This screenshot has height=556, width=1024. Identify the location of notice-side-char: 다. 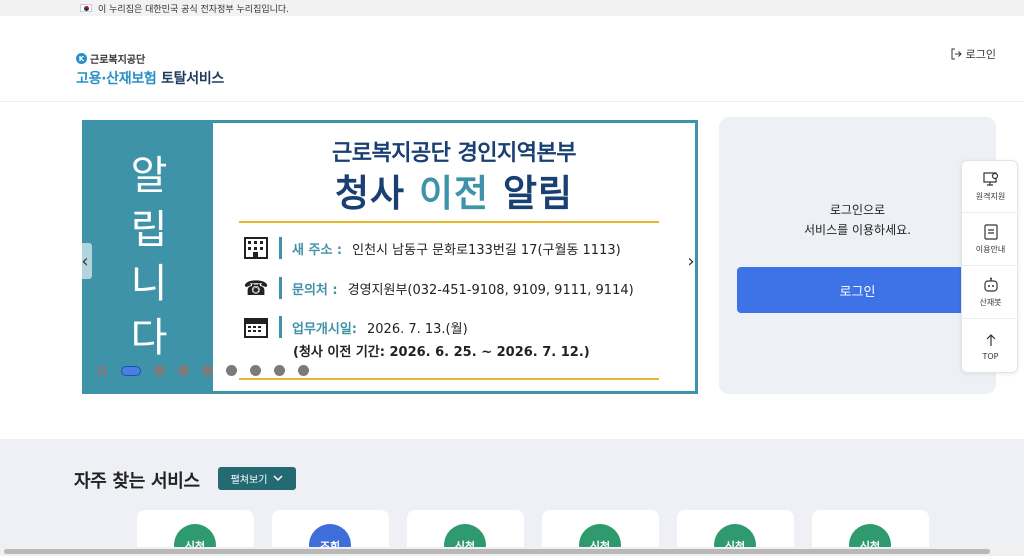
(149, 338).